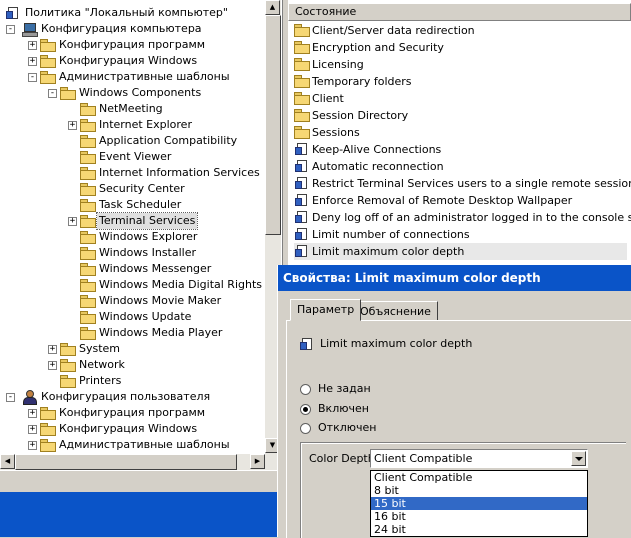 This screenshot has width=631, height=538. Describe the element at coordinates (479, 516) in the screenshot. I see `dropdown-option: 16 bit` at that location.